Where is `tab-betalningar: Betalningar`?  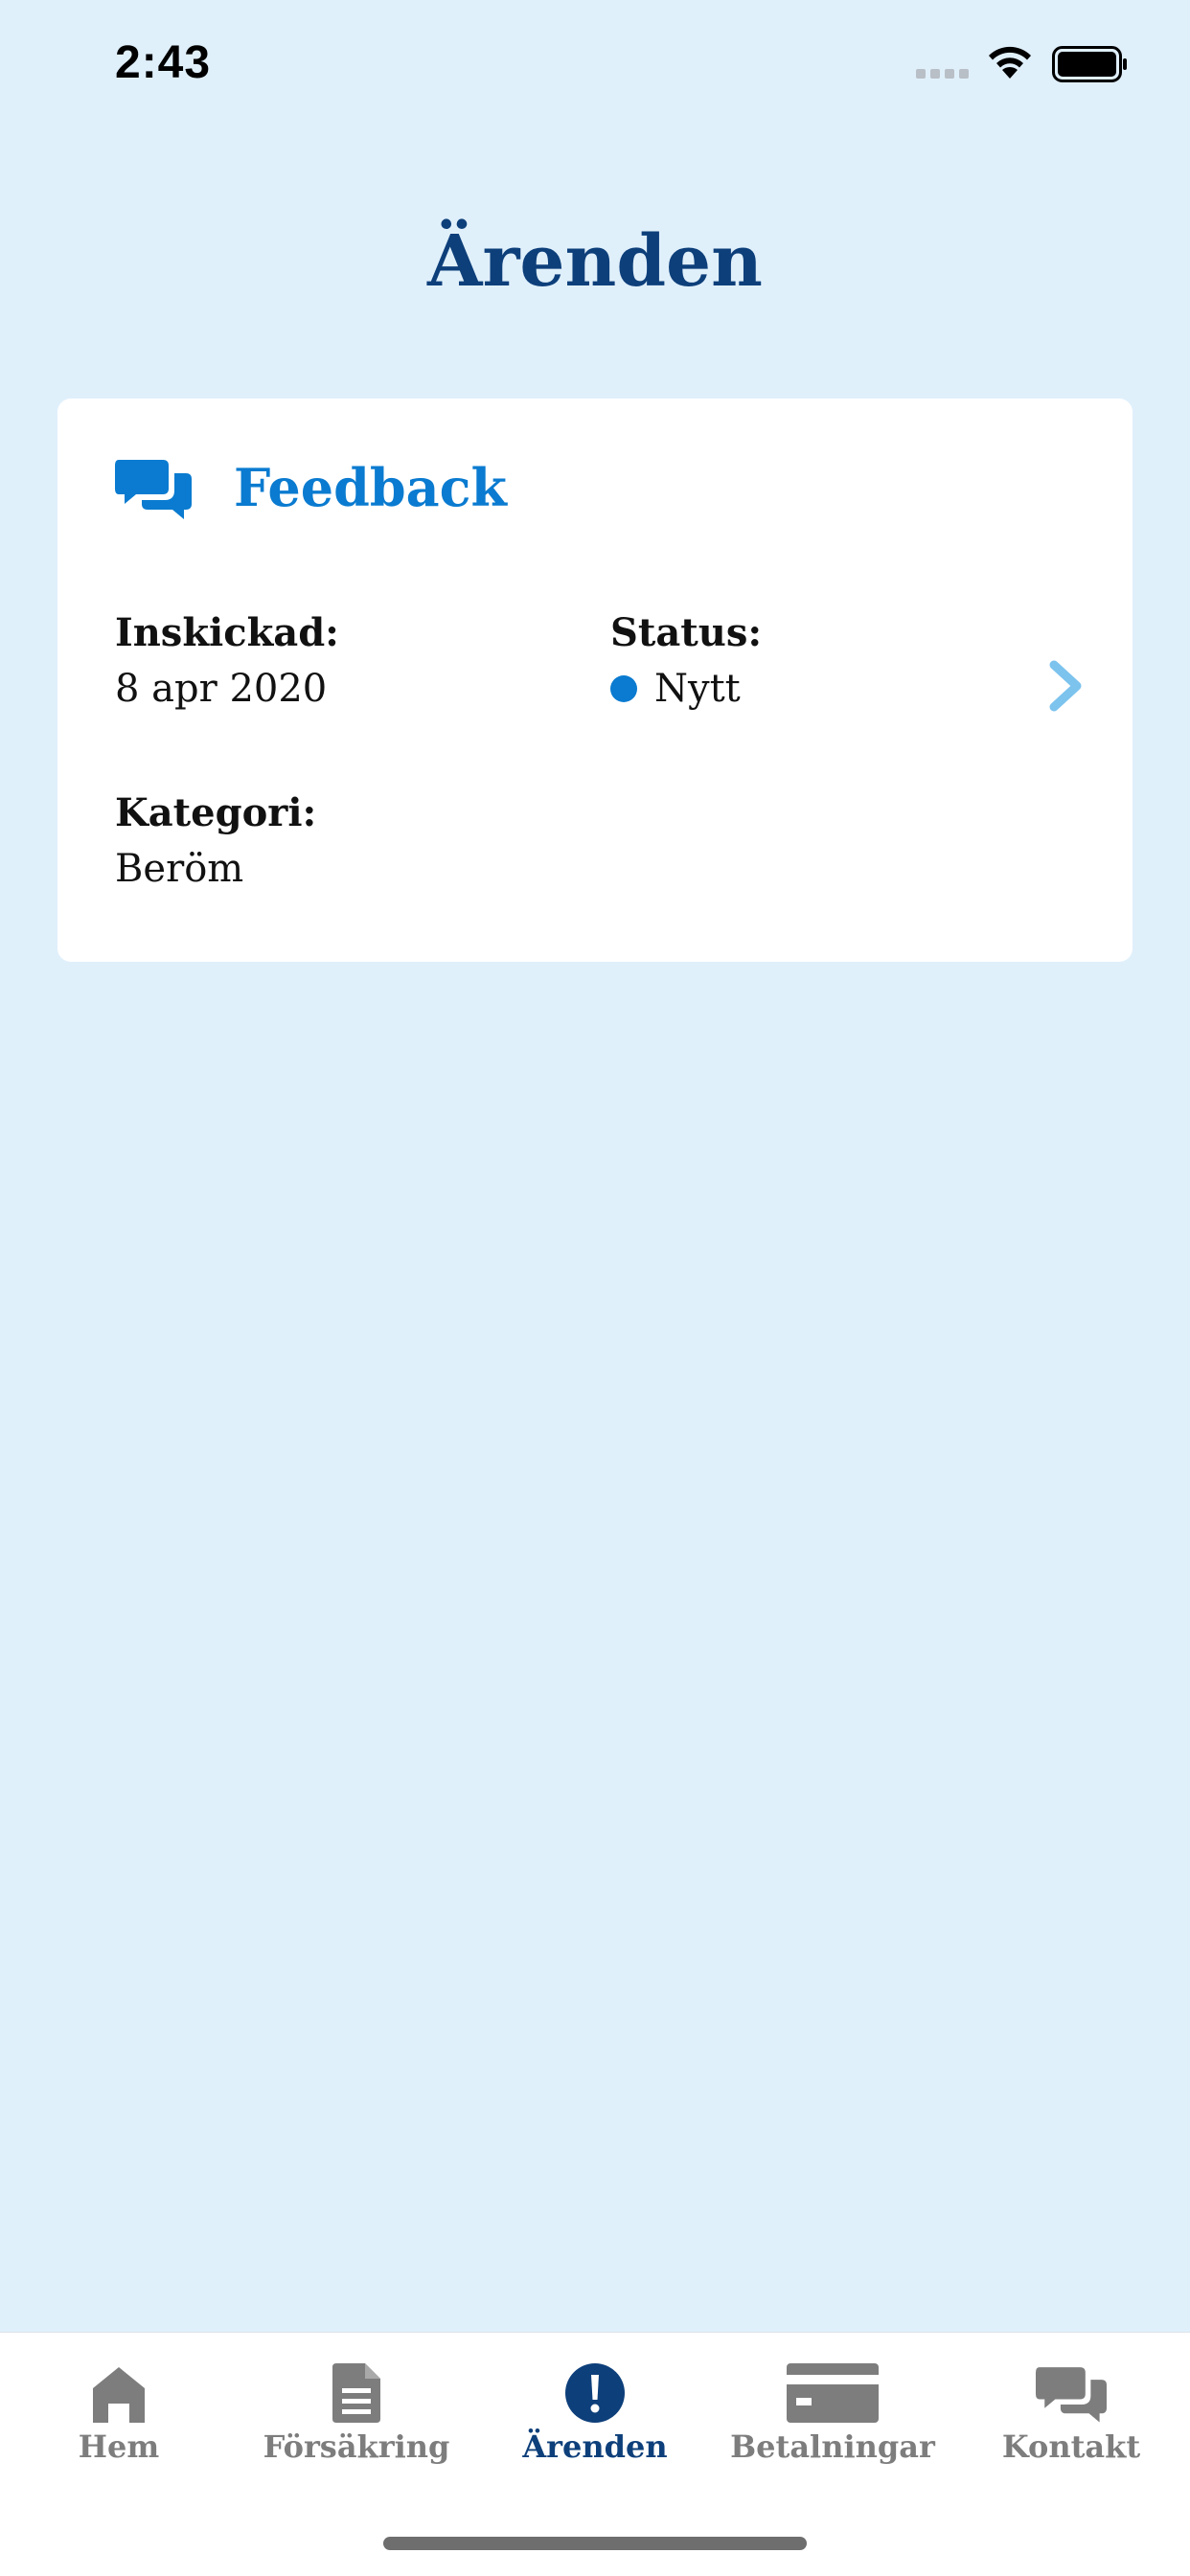
tab-betalningar: Betalningar is located at coordinates (833, 2408).